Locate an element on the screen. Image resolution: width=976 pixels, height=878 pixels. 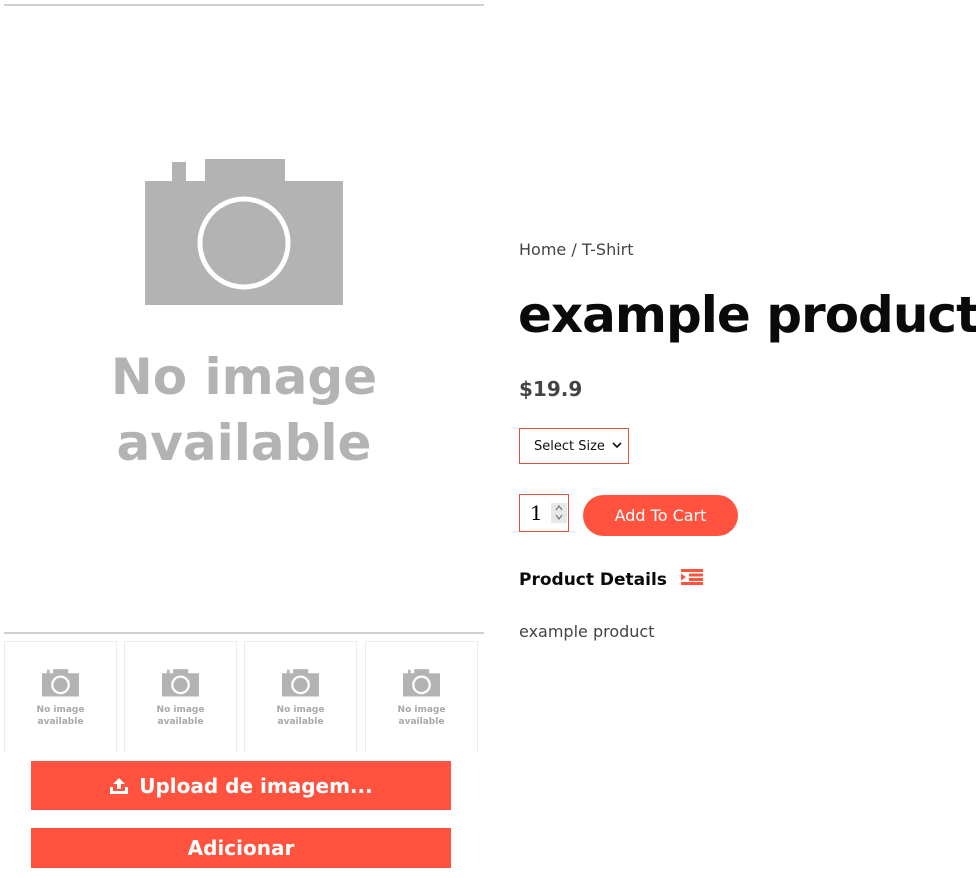
product-description: example product is located at coordinates (587, 631).